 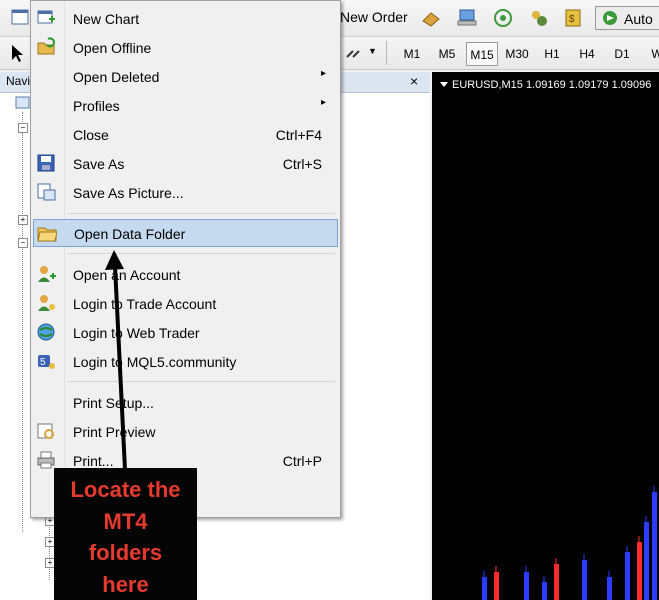 I want to click on annotation-line: folders, so click(x=125, y=552).